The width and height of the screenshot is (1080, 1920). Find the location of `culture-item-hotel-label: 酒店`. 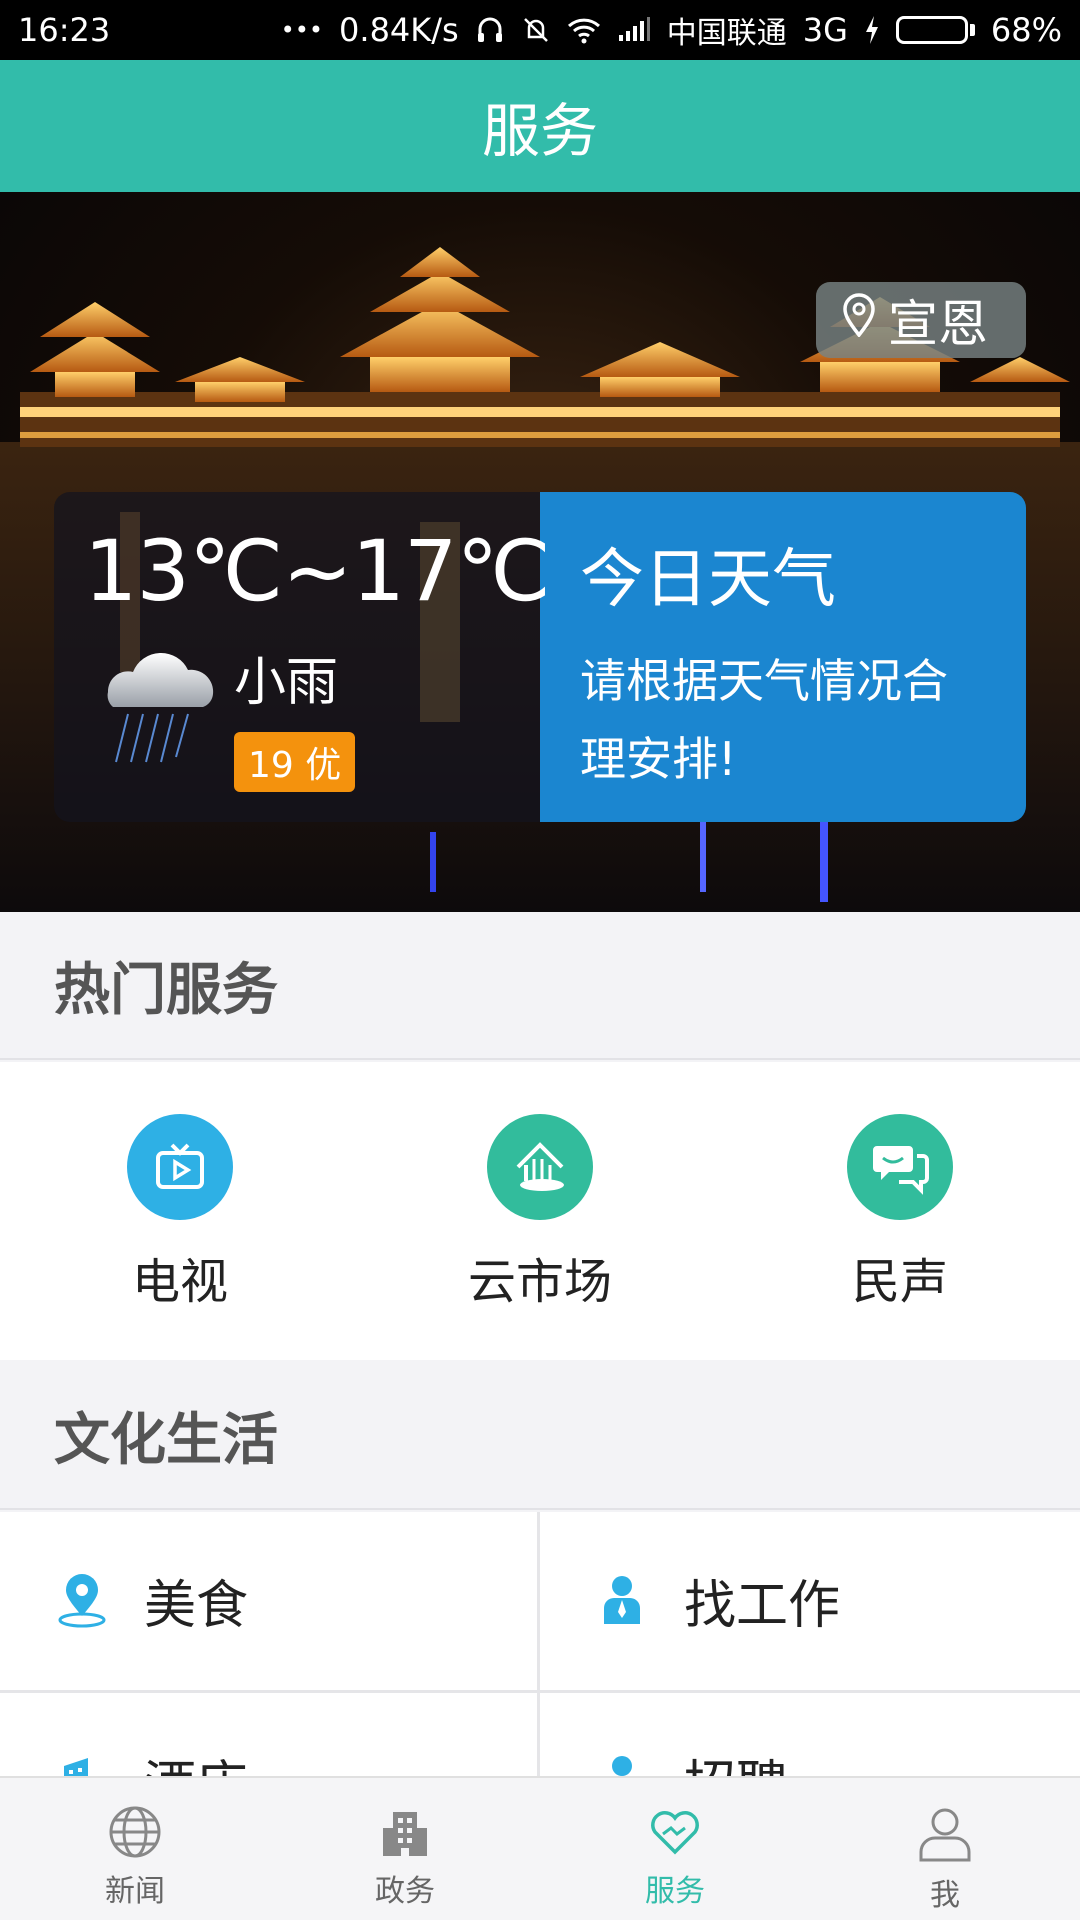

culture-item-hotel-label: 酒店 is located at coordinates (196, 1760).